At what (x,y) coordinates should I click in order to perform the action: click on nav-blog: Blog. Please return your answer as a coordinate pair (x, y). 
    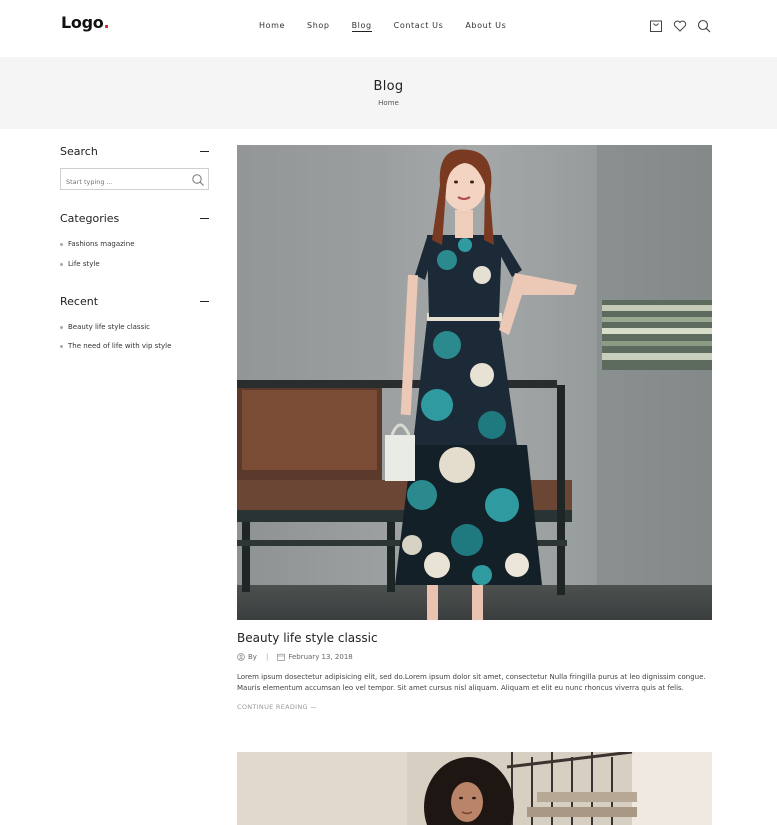
    Looking at the image, I should click on (361, 26).